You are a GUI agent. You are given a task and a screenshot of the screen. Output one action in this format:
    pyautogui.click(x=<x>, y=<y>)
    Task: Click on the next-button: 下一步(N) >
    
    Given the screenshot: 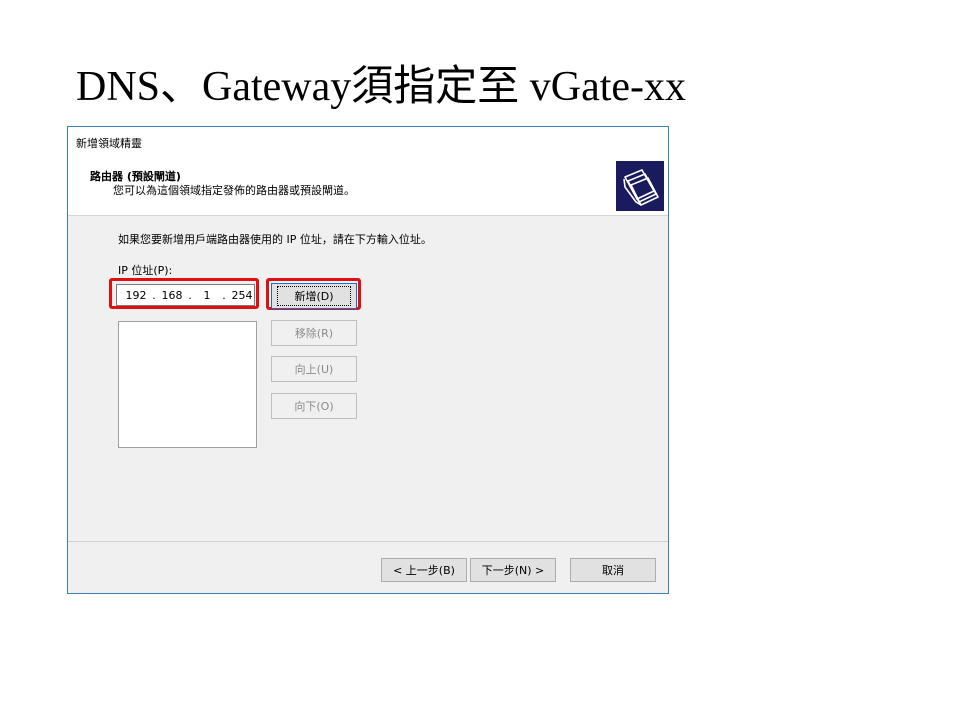 What is the action you would take?
    pyautogui.click(x=513, y=570)
    